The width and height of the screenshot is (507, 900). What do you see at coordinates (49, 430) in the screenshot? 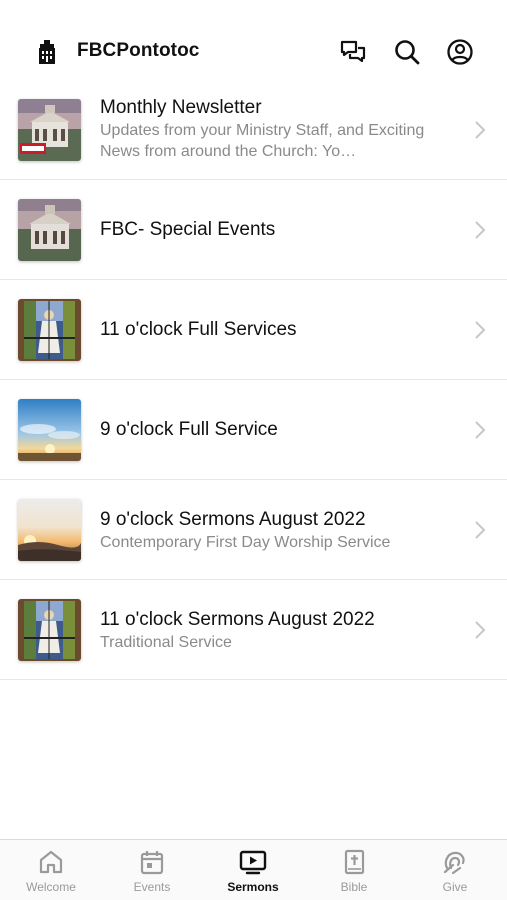
I see `thumbnail-sunrise-sky` at bounding box center [49, 430].